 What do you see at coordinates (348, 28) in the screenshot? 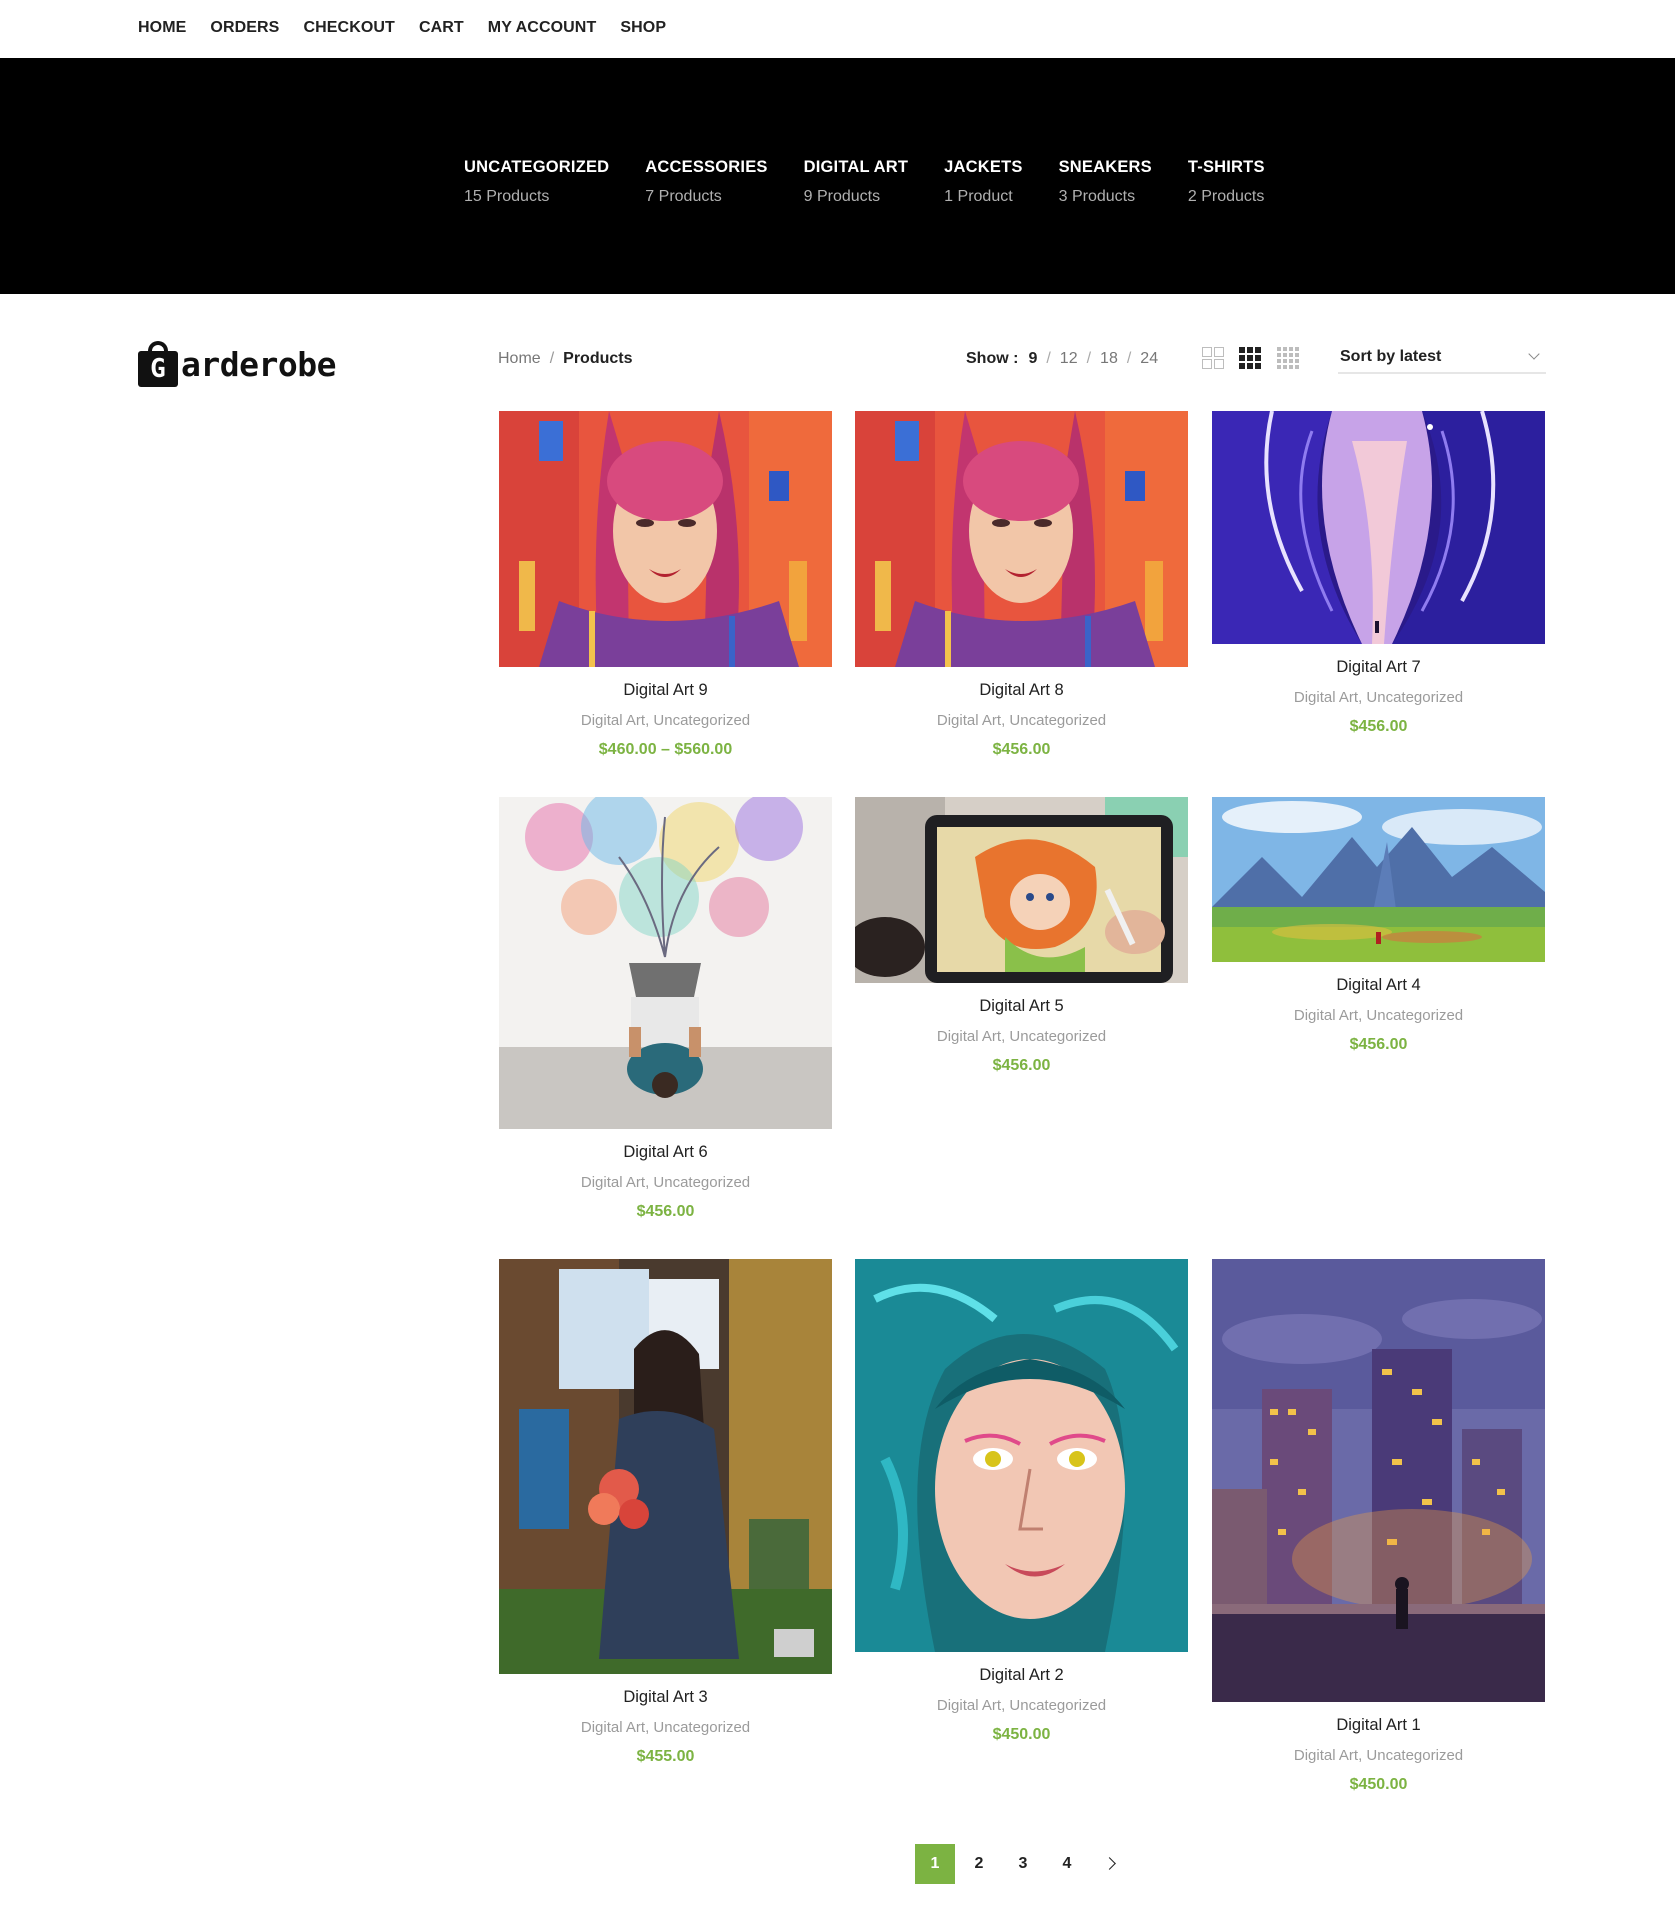
I see `nav-checkout: CHECKOUT` at bounding box center [348, 28].